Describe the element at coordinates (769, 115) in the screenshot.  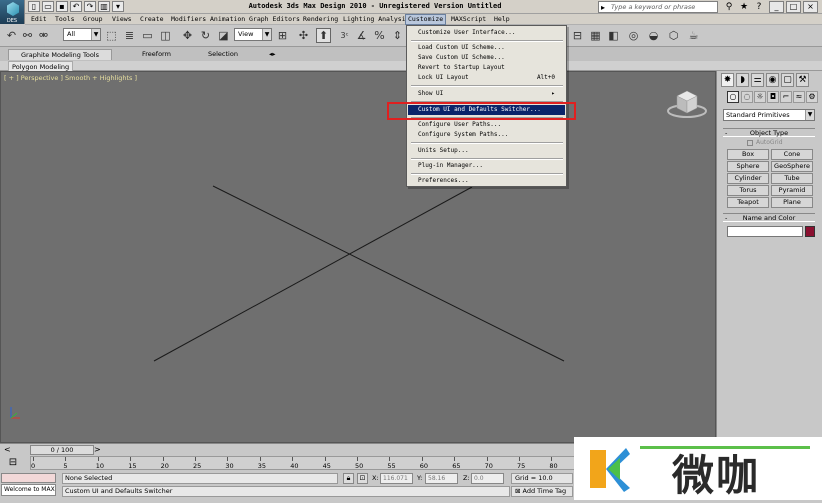
I see `primitive-type-dropdown: Standard Primitives ▼` at that location.